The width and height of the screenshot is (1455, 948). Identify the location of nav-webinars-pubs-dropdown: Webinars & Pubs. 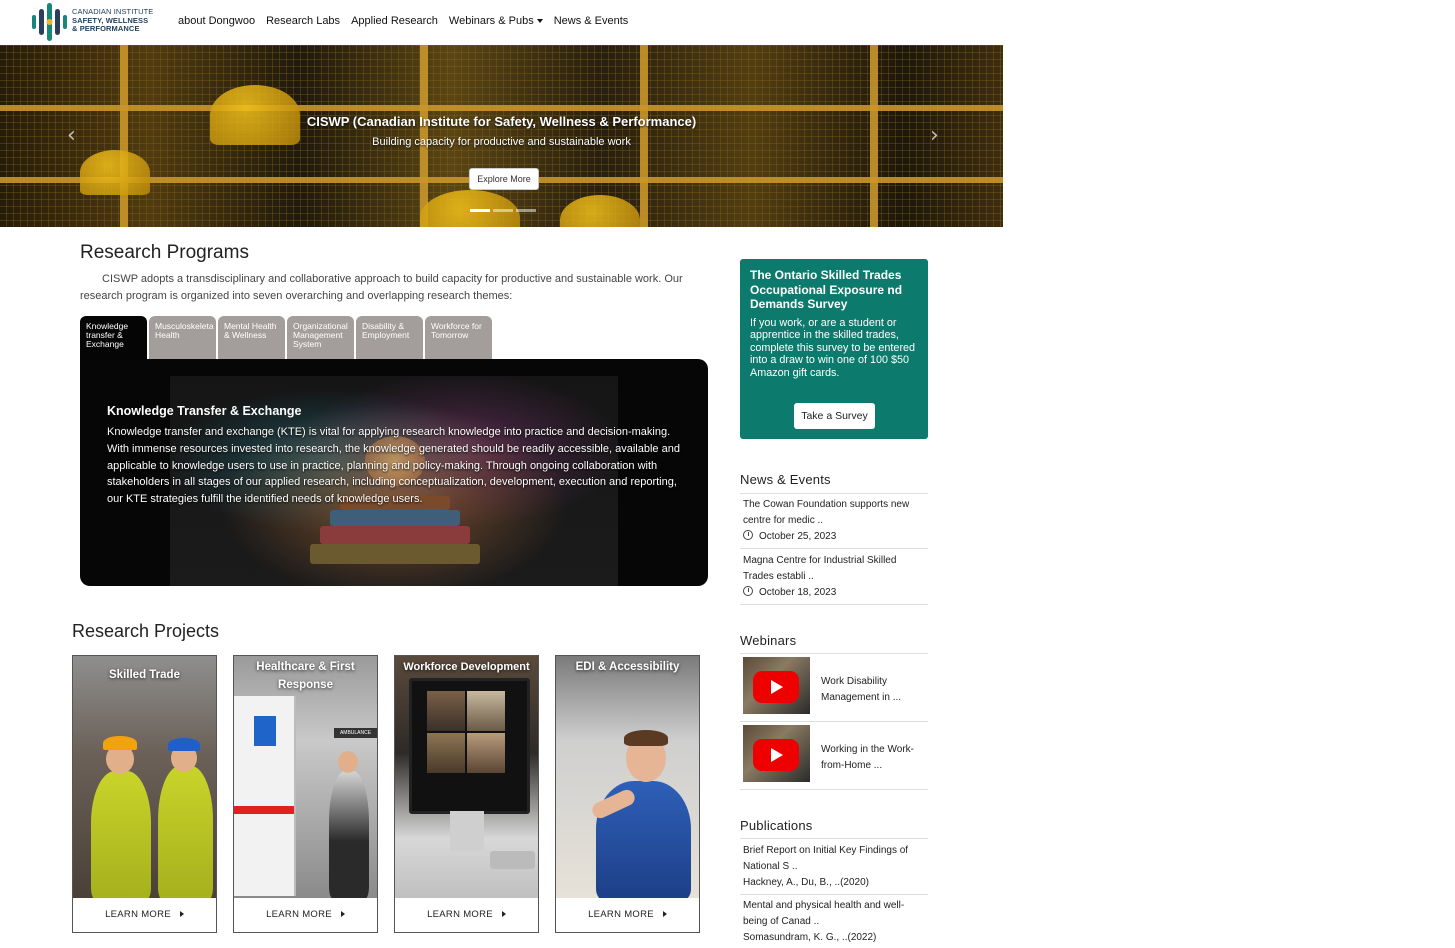
(496, 21).